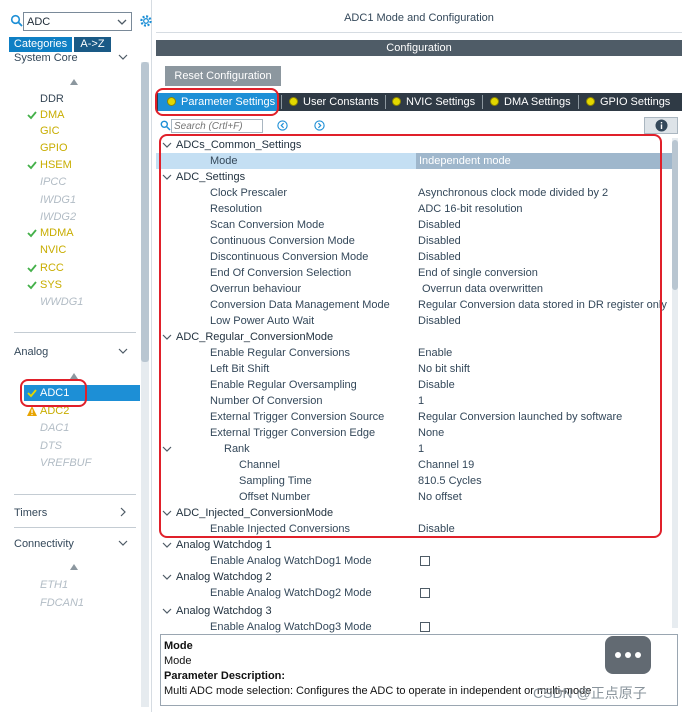 Image resolution: width=686 pixels, height=712 pixels. I want to click on param-value: Channel 19, so click(446, 465).